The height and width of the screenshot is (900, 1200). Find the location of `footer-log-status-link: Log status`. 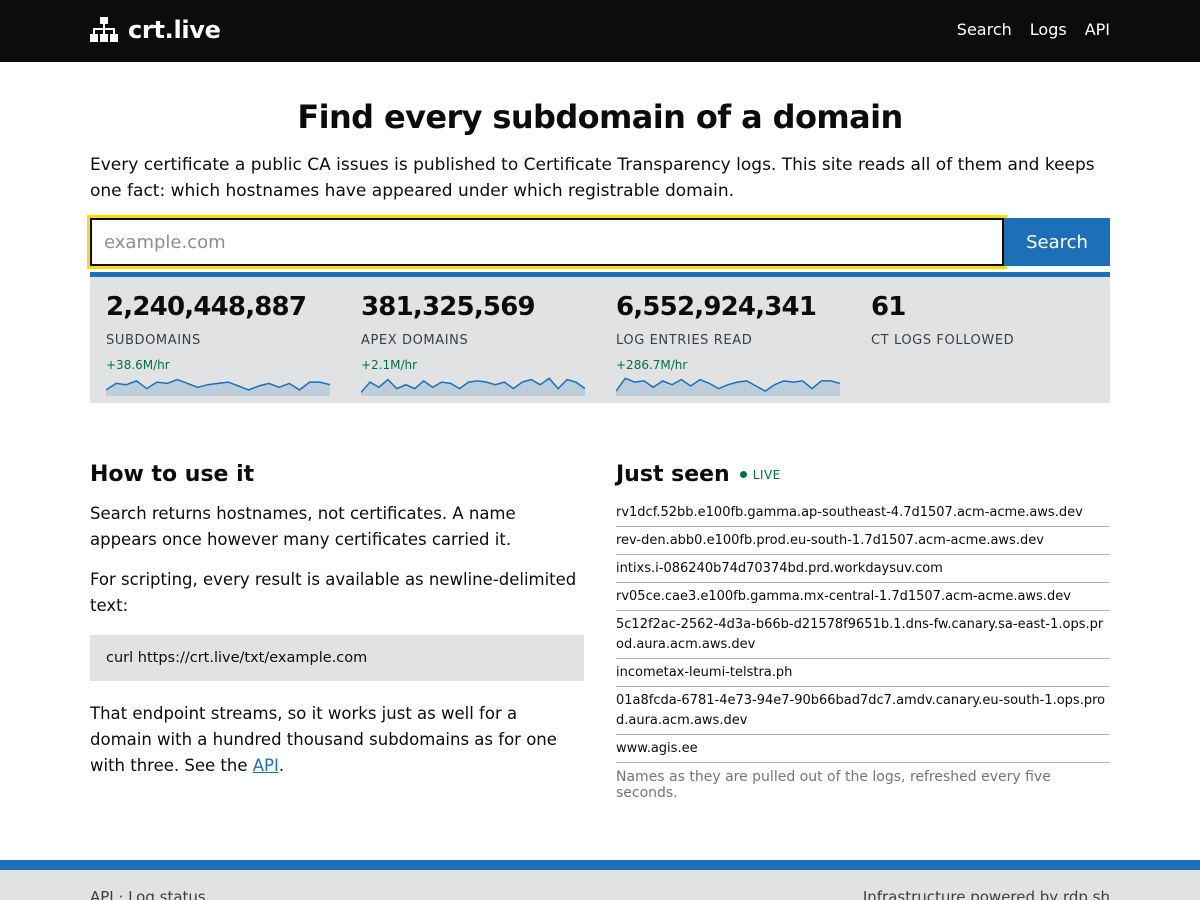

footer-log-status-link: Log status is located at coordinates (167, 894).